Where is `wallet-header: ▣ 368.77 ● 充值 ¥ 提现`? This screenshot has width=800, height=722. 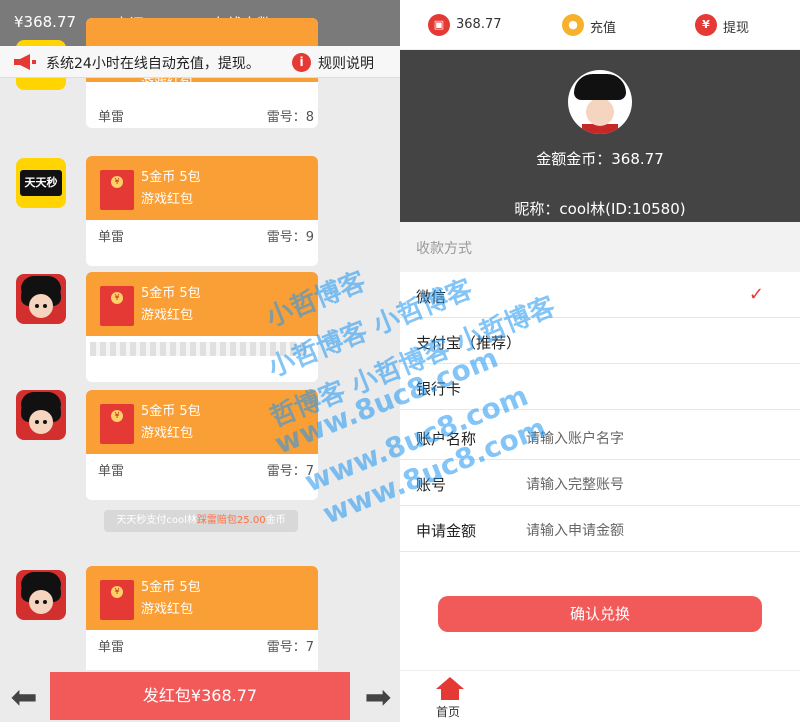
wallet-header: ▣ 368.77 ● 充值 ¥ 提现 is located at coordinates (600, 25).